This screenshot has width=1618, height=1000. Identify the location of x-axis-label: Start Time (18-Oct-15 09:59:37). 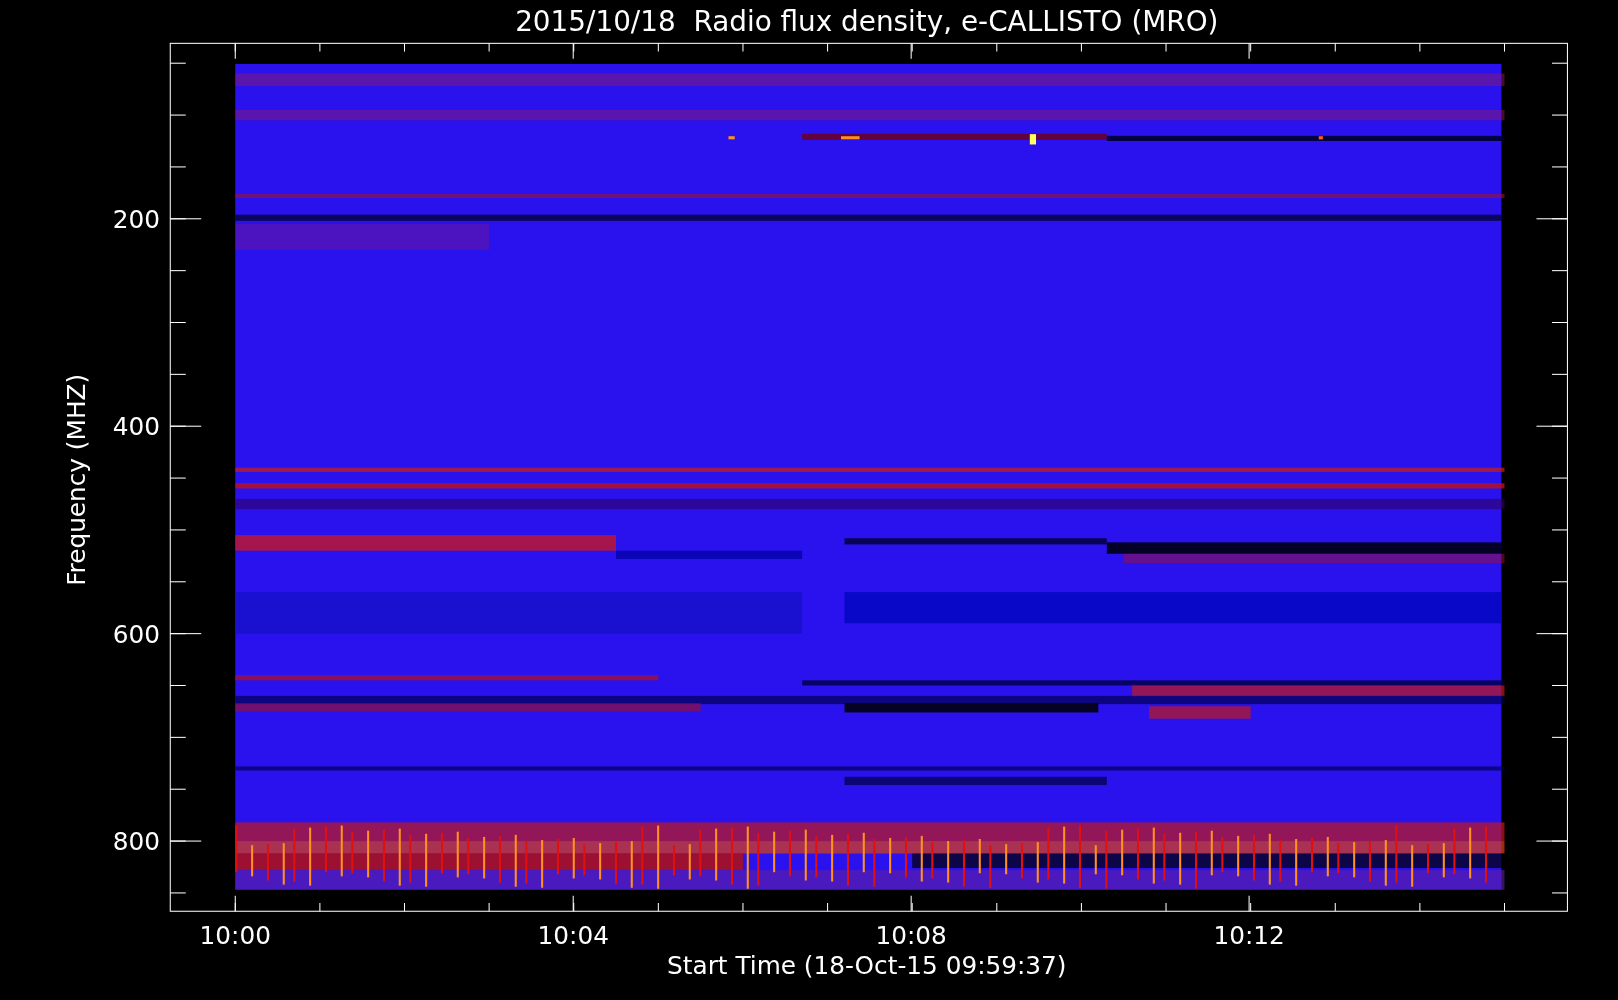
(867, 966).